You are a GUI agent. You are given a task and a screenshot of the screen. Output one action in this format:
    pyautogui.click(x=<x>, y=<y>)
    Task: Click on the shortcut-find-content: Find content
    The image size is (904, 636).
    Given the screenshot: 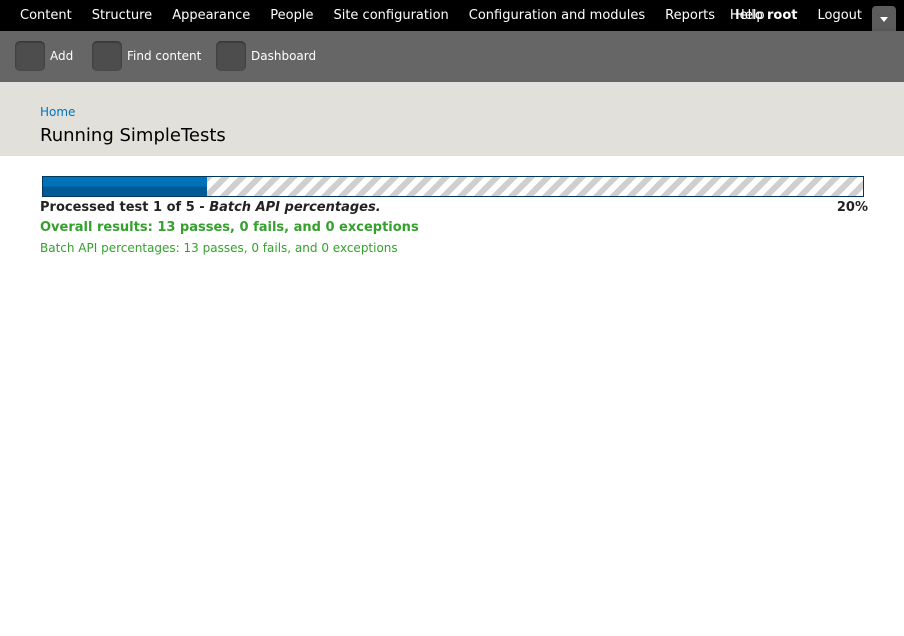 What is the action you would take?
    pyautogui.click(x=146, y=56)
    